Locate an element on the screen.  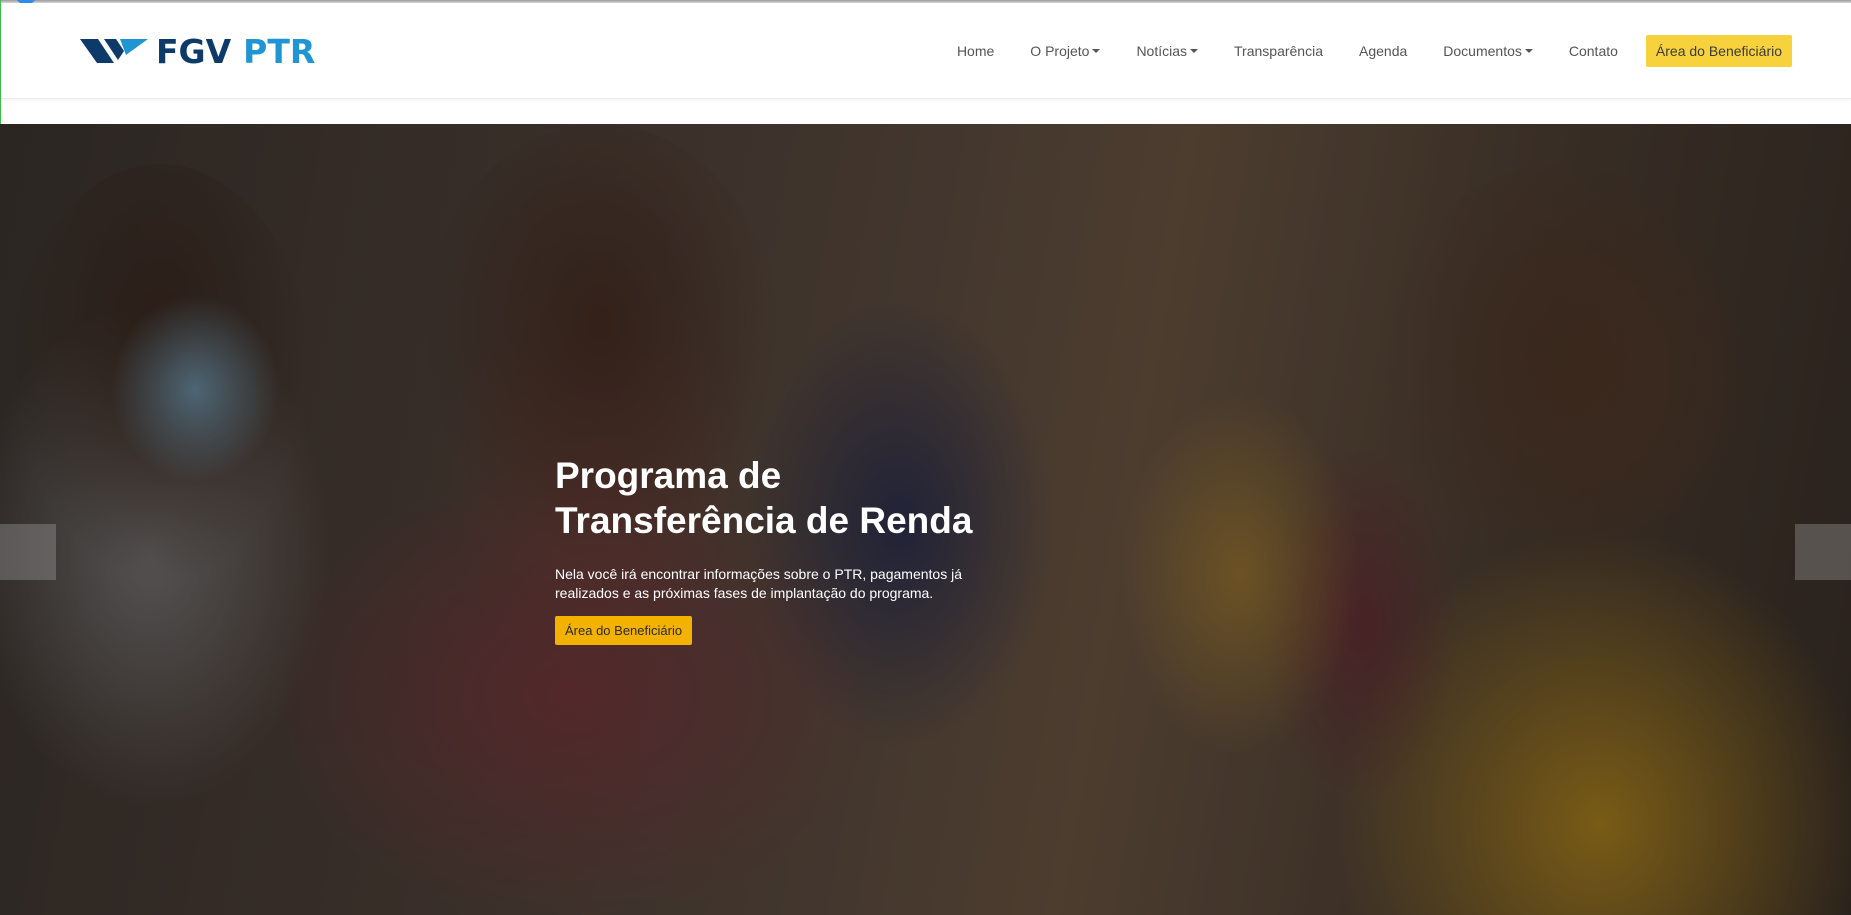
nav-home: Home is located at coordinates (975, 51).